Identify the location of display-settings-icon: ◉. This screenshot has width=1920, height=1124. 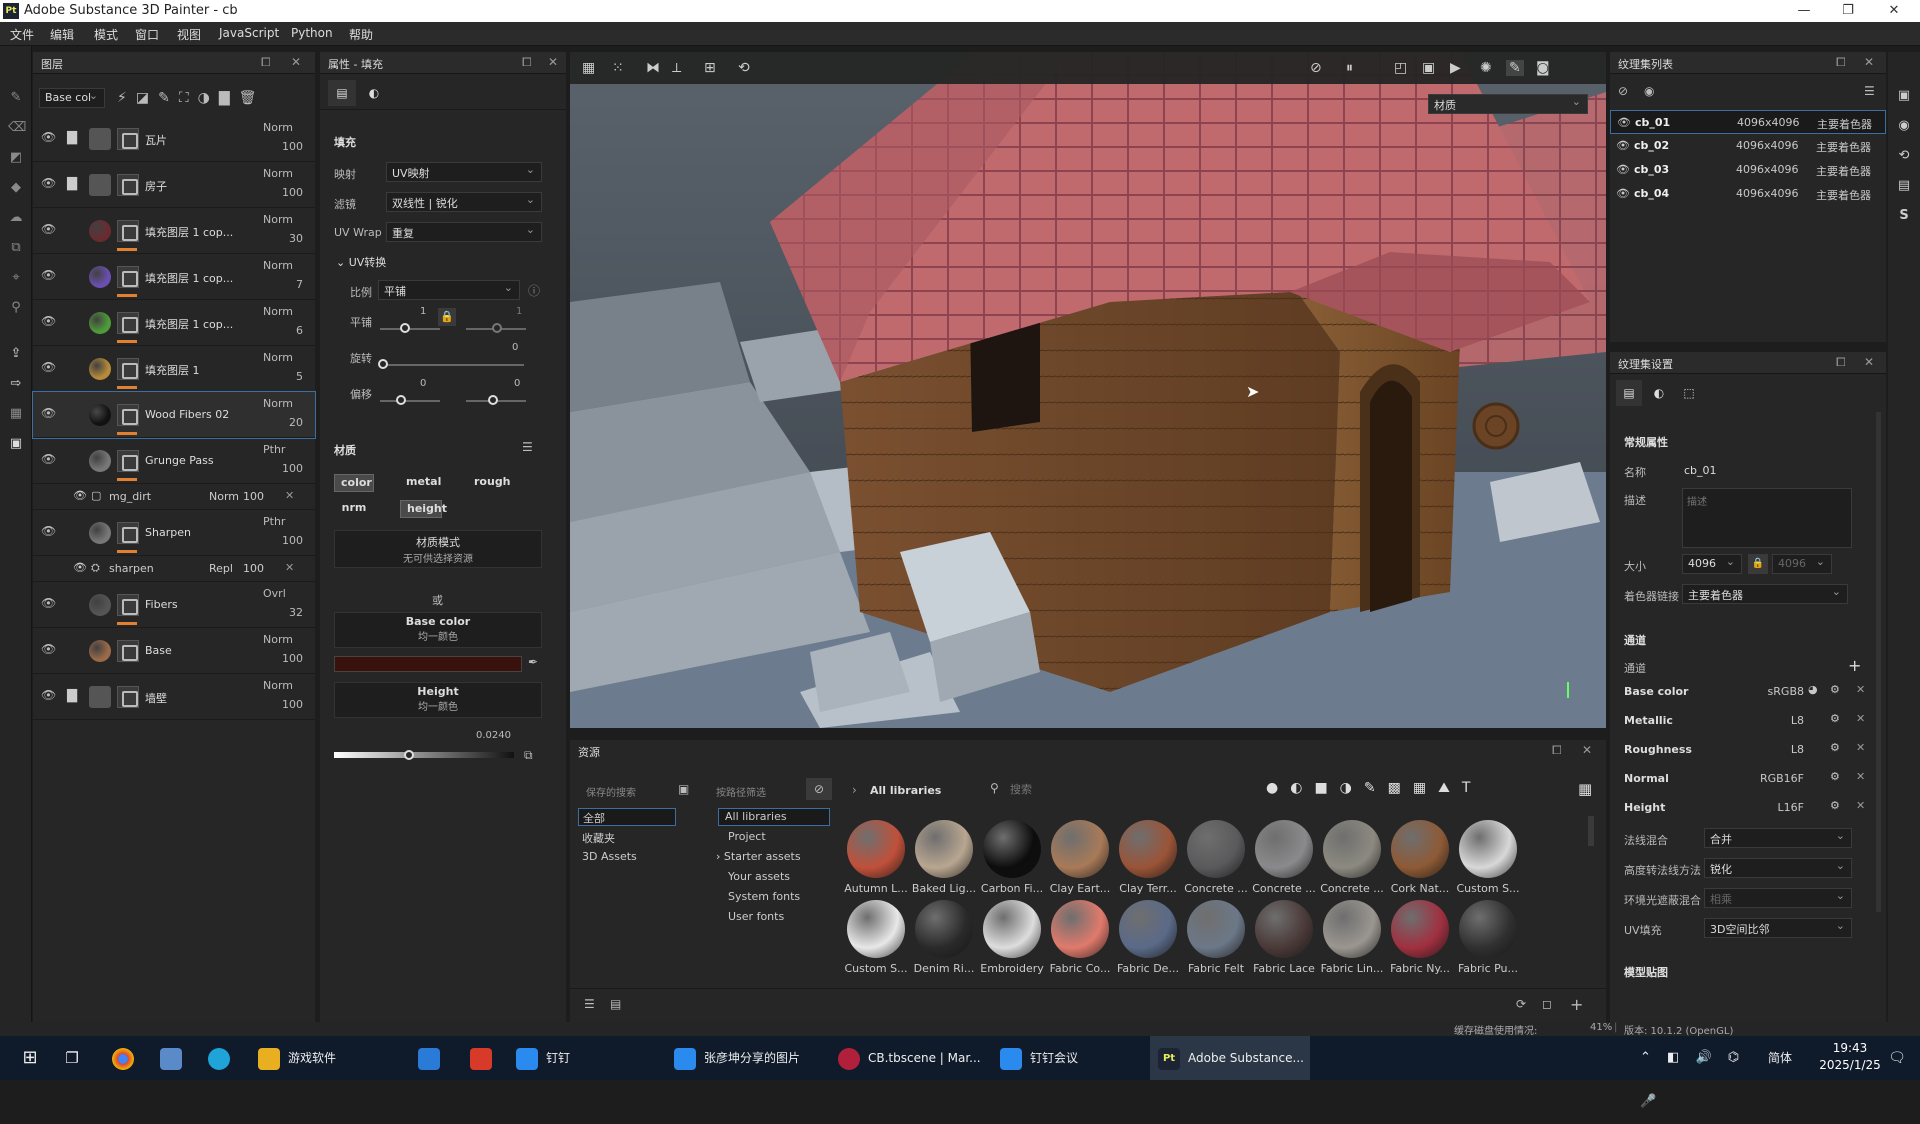
(1904, 126).